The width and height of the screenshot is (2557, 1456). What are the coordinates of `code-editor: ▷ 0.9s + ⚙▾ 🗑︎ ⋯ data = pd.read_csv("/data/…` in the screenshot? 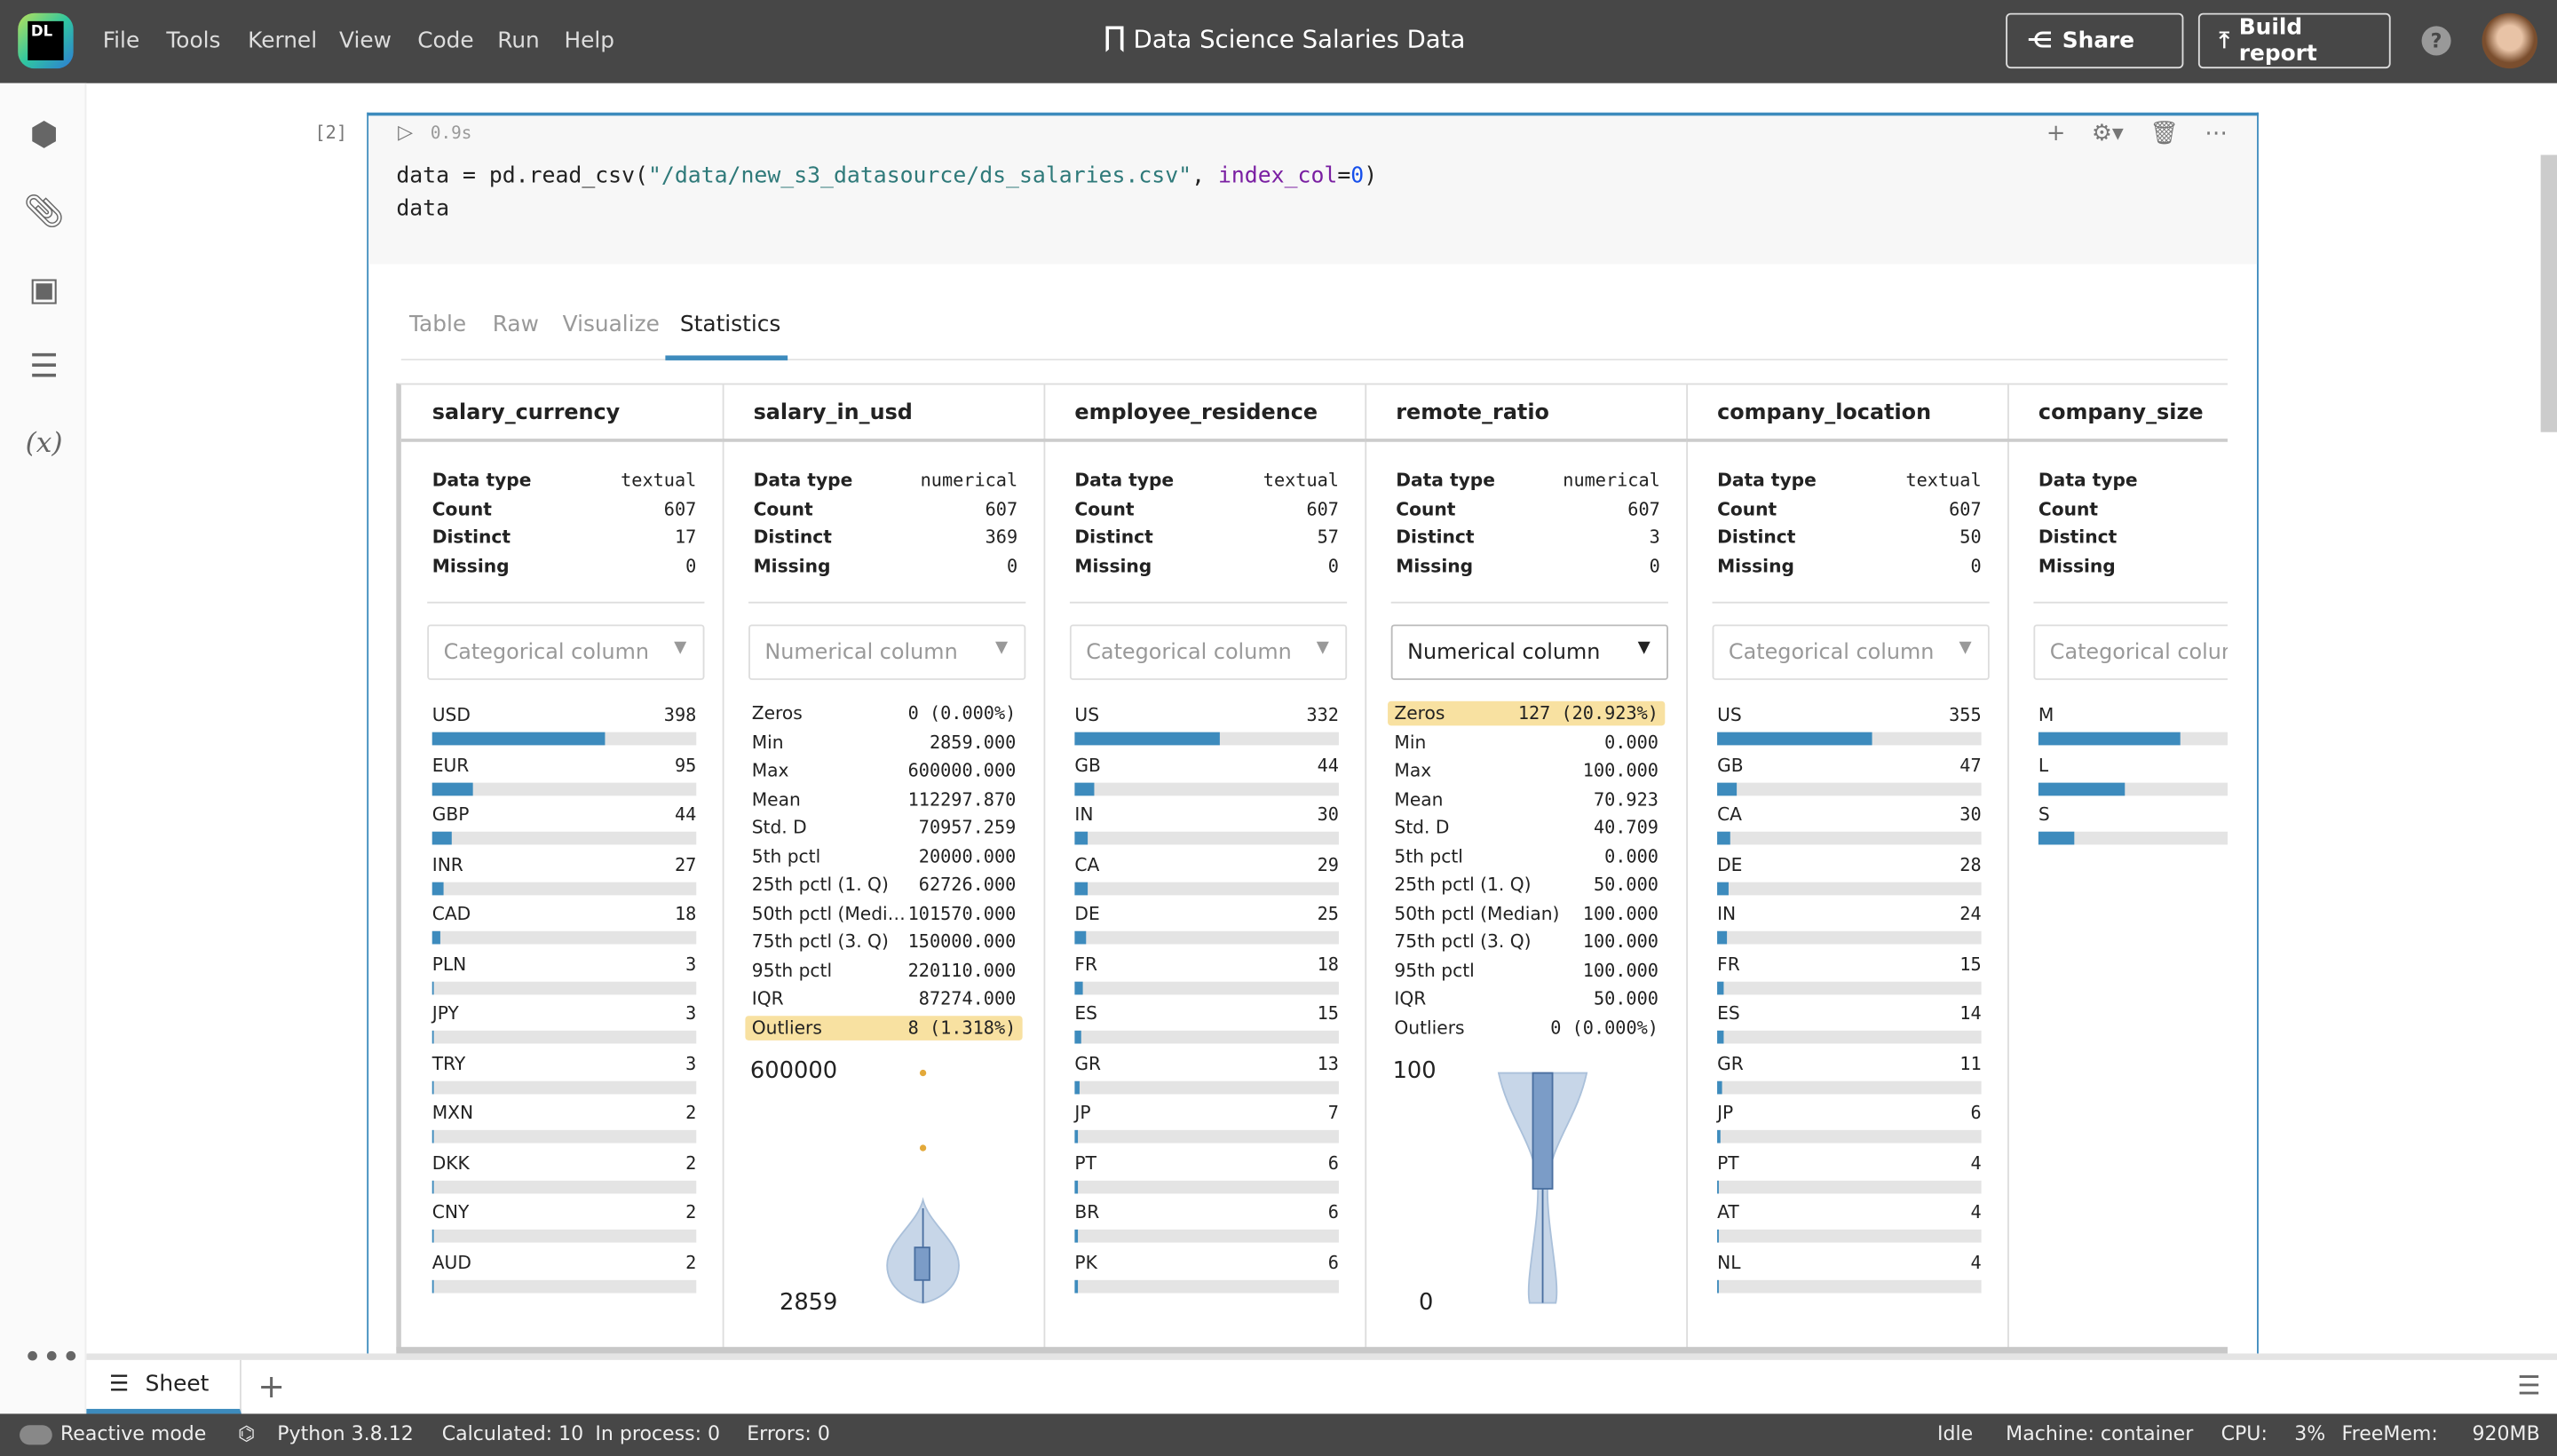 It's located at (1313, 190).